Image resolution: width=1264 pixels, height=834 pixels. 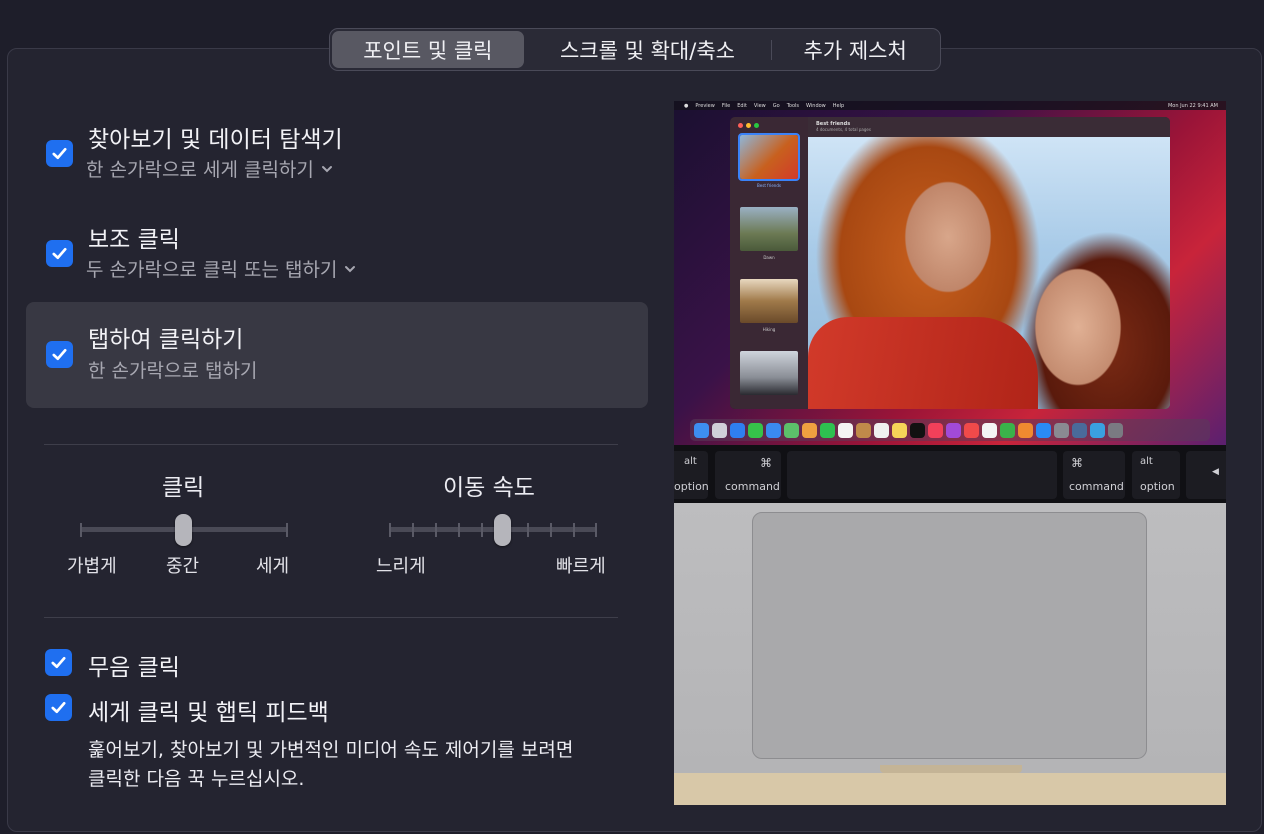 What do you see at coordinates (1079, 430) in the screenshot?
I see `preview-app-icon` at bounding box center [1079, 430].